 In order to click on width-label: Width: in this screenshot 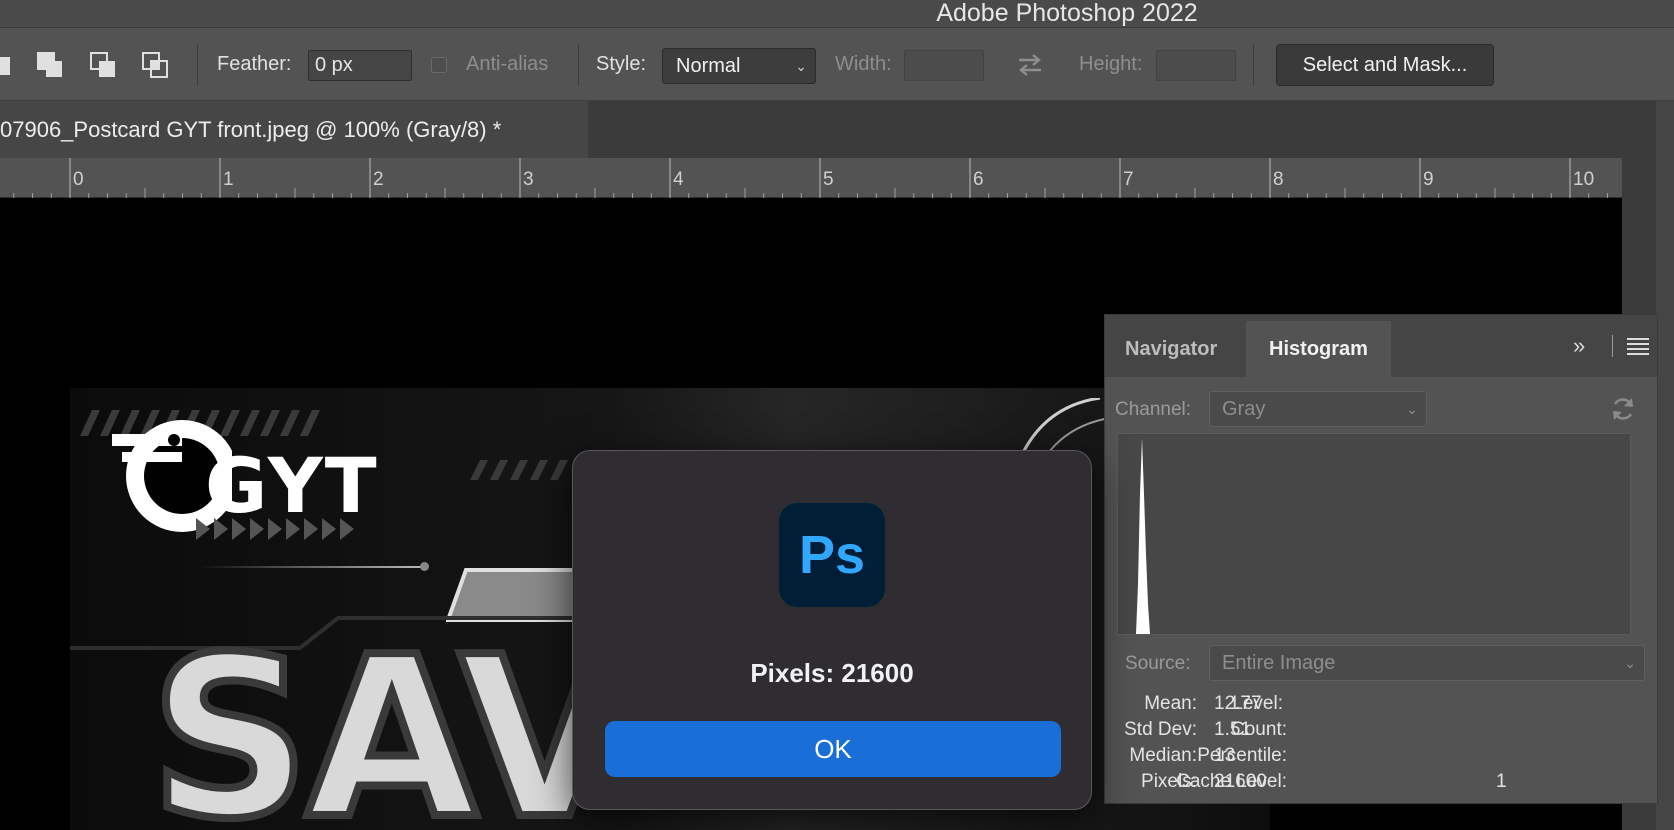, I will do `click(863, 64)`.